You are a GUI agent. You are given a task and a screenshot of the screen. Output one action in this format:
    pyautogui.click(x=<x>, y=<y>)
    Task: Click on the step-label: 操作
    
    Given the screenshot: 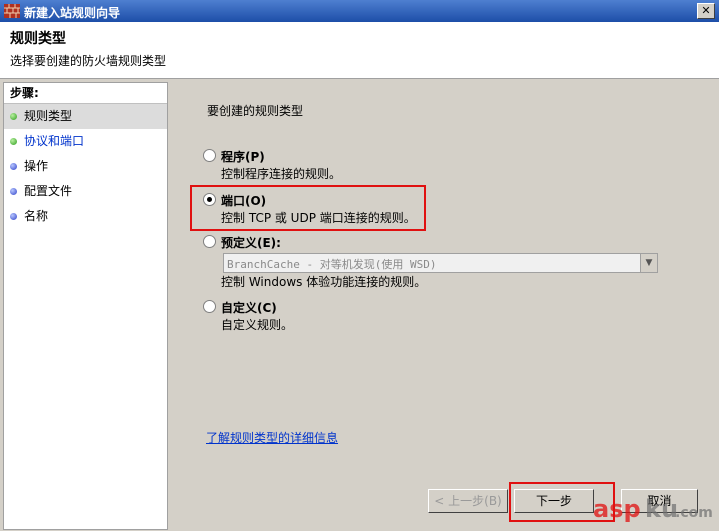 What is the action you would take?
    pyautogui.click(x=36, y=166)
    